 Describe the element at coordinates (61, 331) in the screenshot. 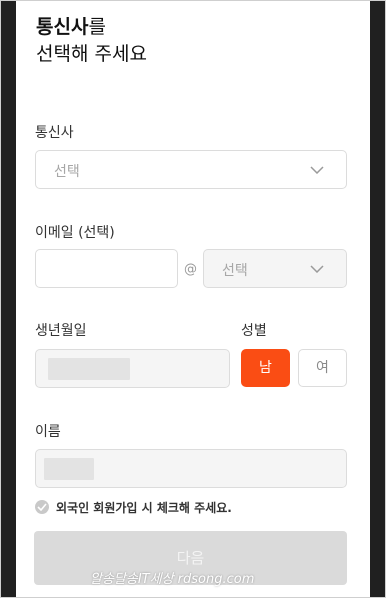

I see `birth-label: 생년월일` at that location.